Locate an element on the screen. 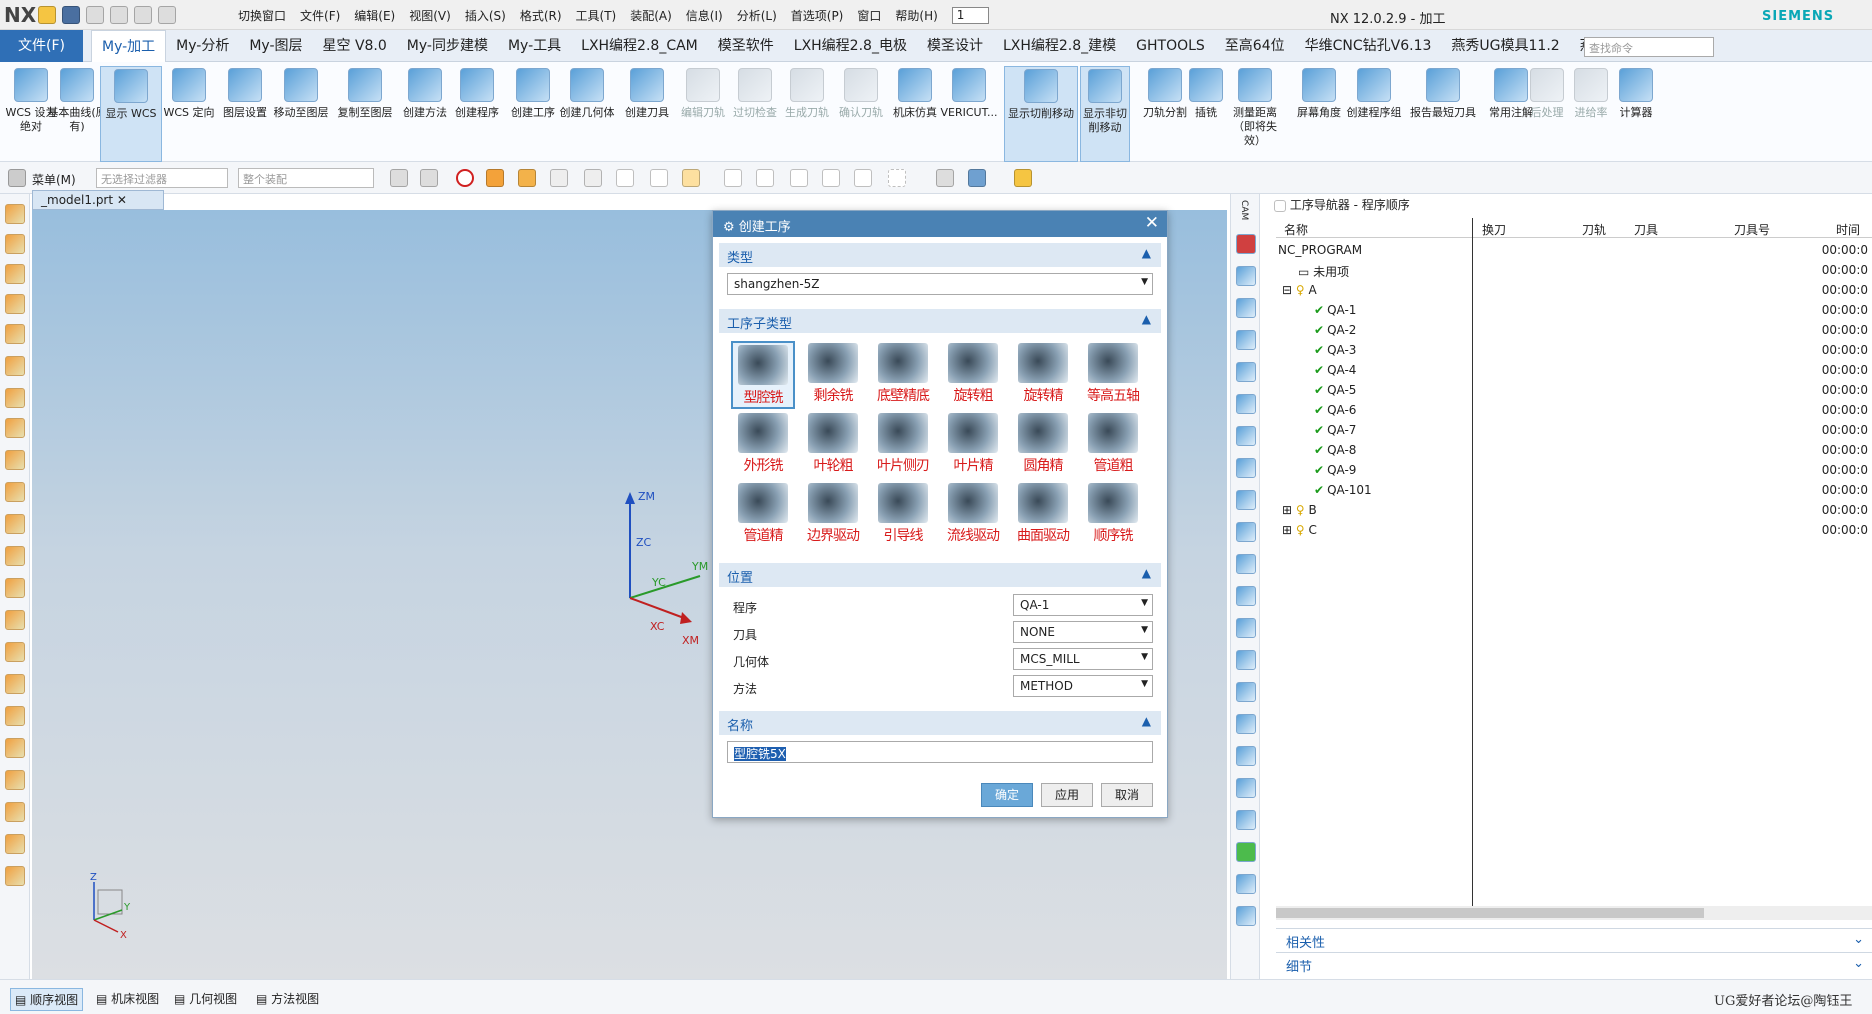 The height and width of the screenshot is (1014, 1872). sketch-icon is located at coordinates (15, 214).